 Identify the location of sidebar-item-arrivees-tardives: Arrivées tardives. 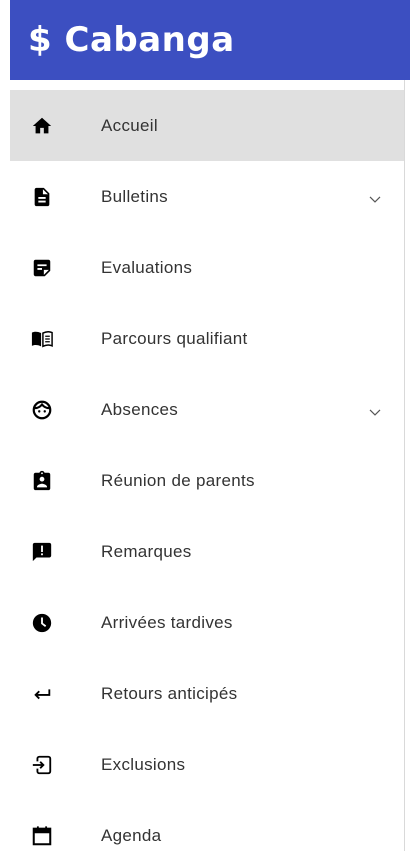
(207, 622).